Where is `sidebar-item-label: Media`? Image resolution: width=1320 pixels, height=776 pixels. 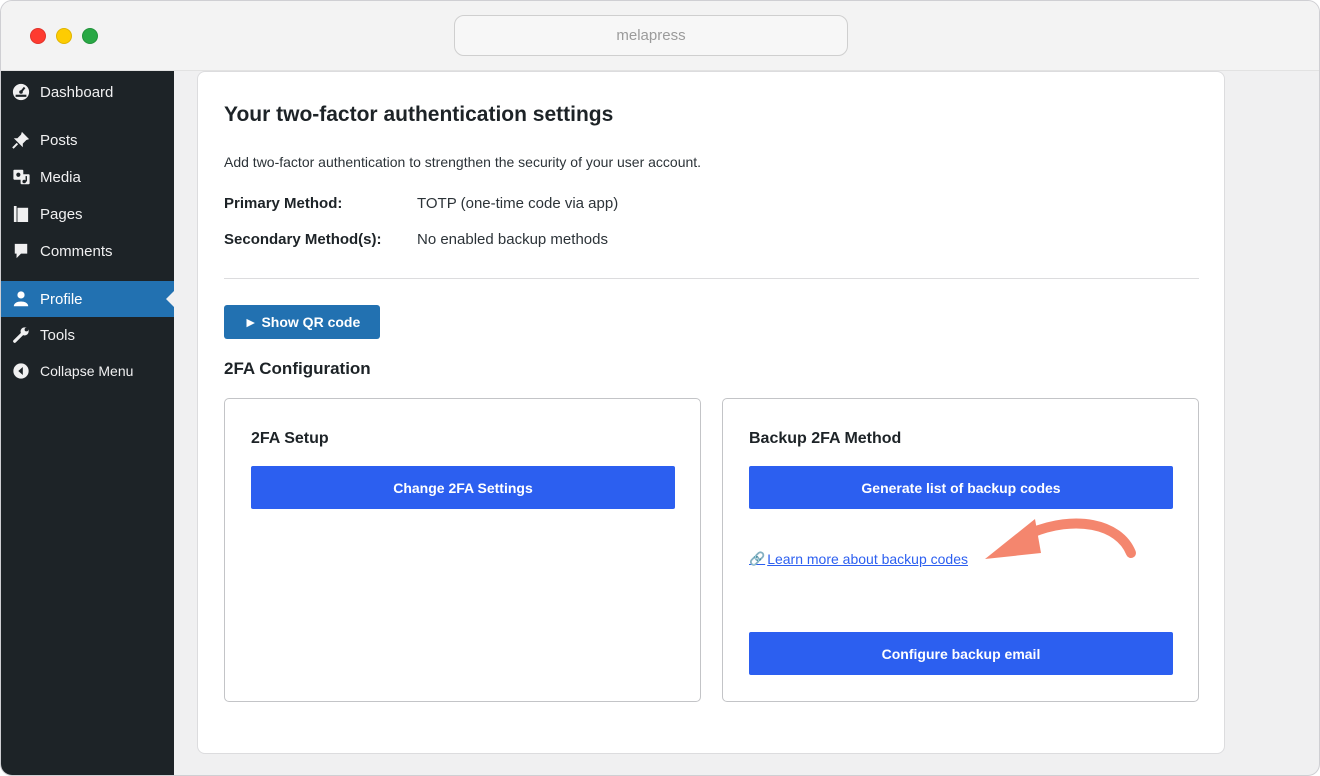
sidebar-item-label: Media is located at coordinates (60, 177).